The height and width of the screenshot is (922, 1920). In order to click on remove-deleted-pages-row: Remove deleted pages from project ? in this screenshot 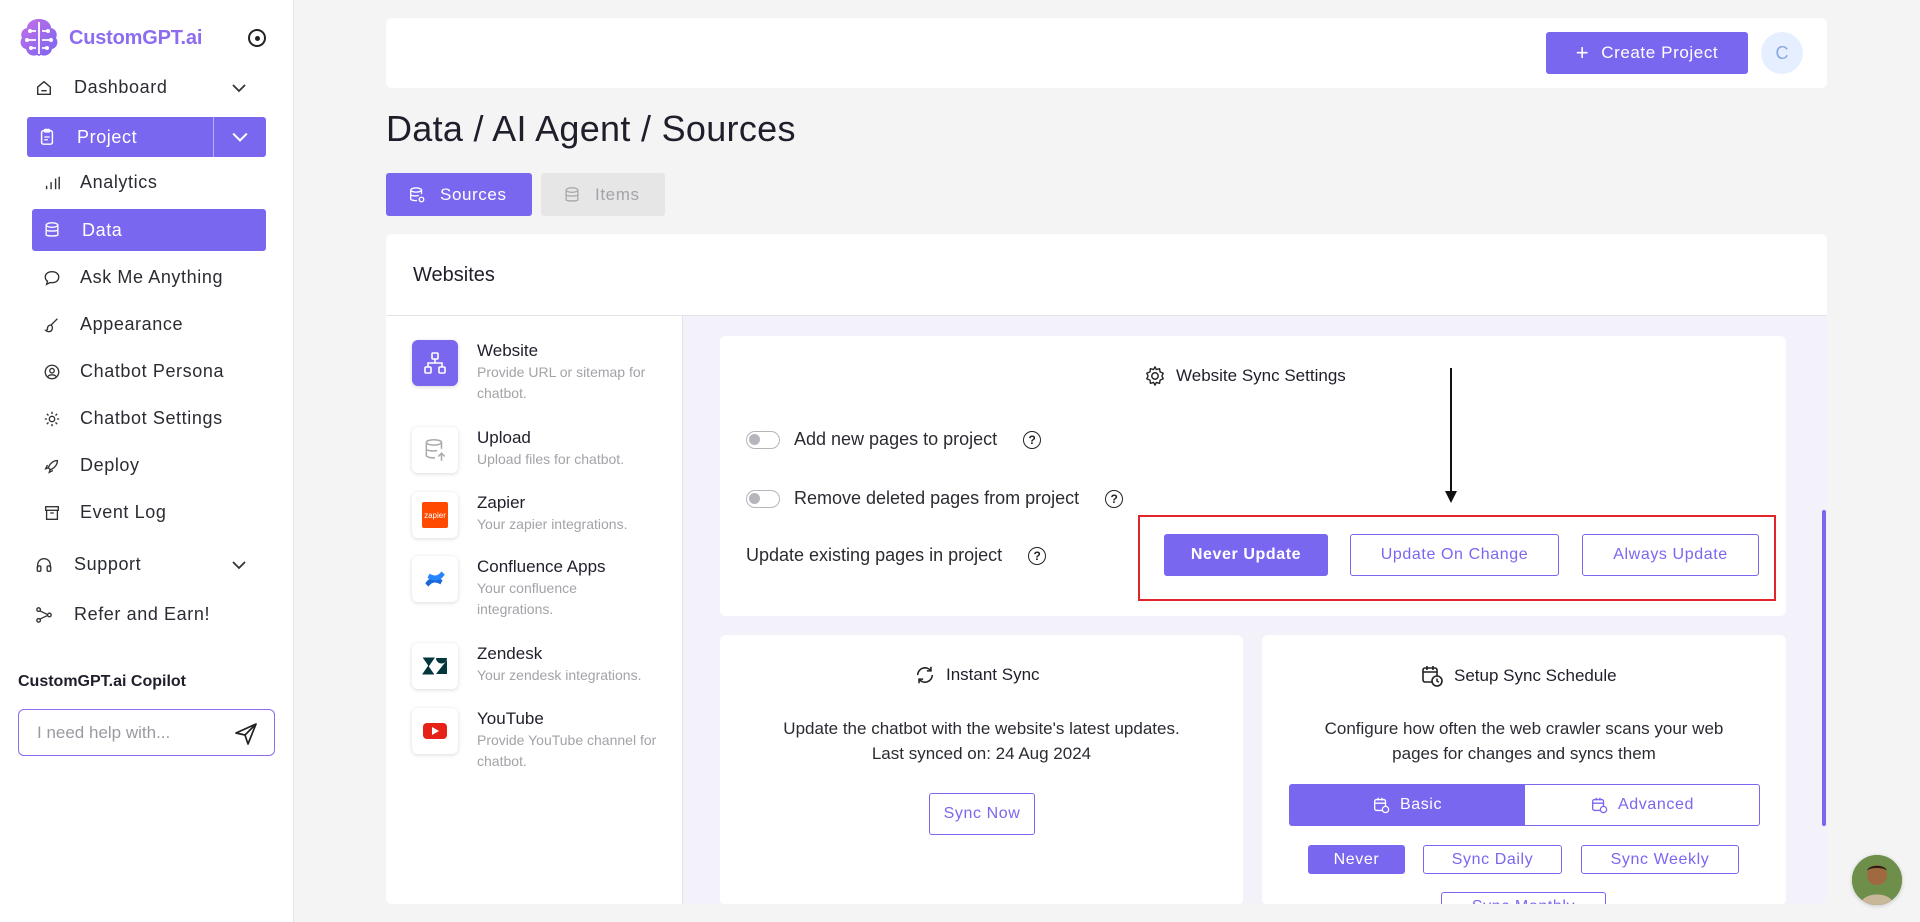, I will do `click(935, 498)`.